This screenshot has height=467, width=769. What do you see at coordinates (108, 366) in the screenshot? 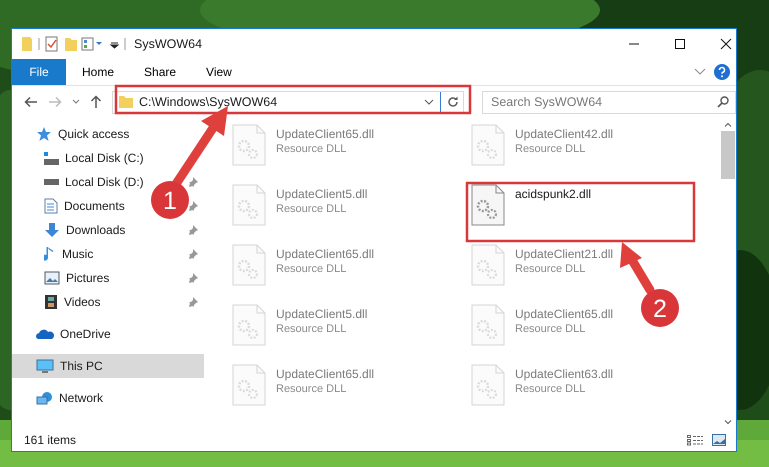
I see `sidebar-item: This PC` at bounding box center [108, 366].